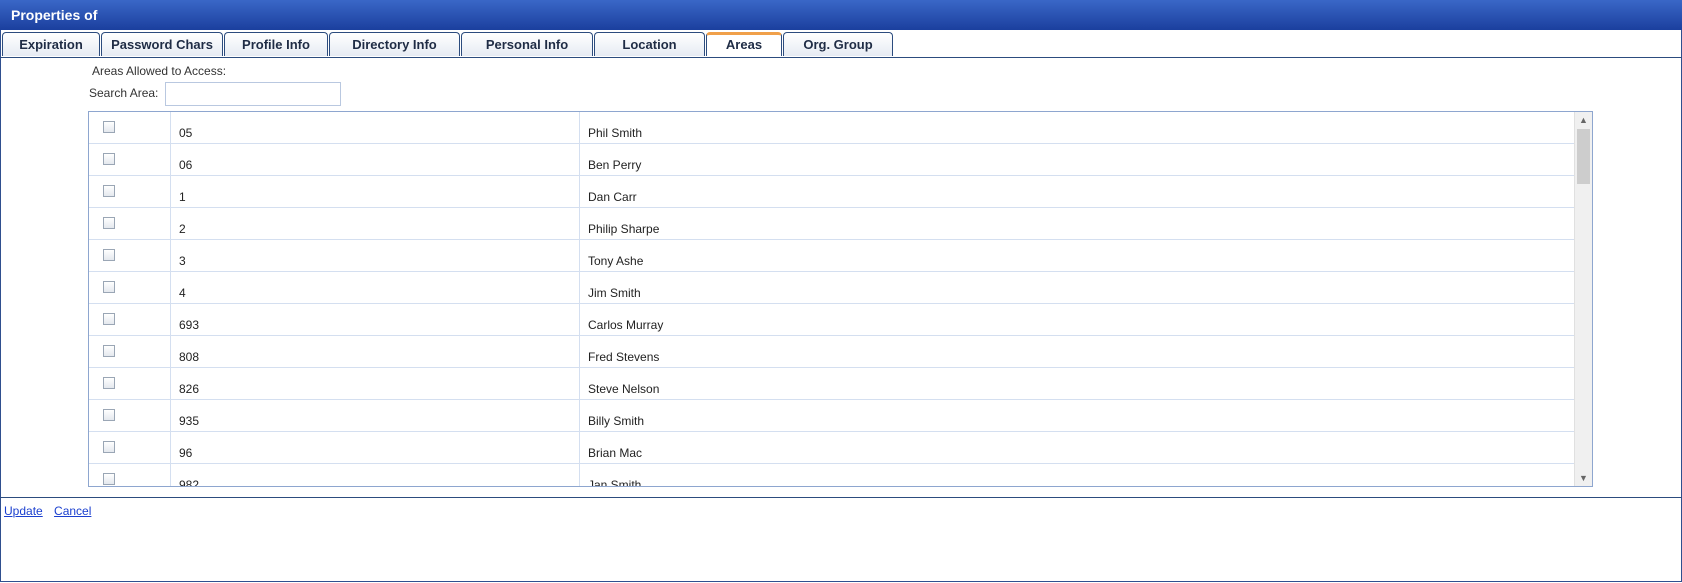 The image size is (1682, 583). Describe the element at coordinates (832, 475) in the screenshot. I see `table-row: 982 Jan Smith` at that location.